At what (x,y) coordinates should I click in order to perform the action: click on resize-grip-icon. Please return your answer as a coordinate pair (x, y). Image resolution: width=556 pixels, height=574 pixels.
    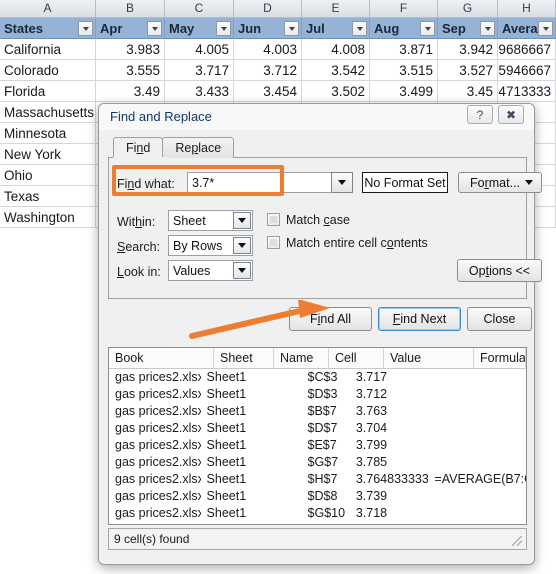
    Looking at the image, I should click on (517, 541).